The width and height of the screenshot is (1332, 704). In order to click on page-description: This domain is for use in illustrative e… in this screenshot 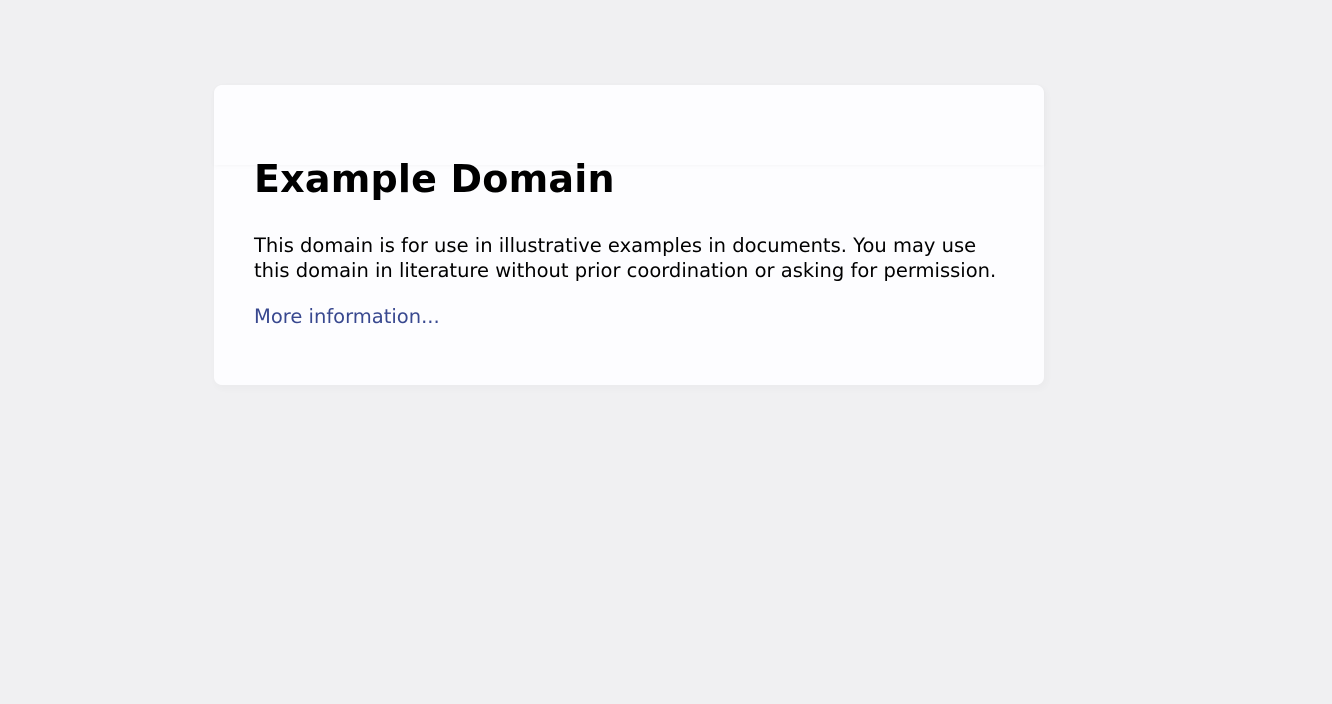, I will do `click(625, 258)`.